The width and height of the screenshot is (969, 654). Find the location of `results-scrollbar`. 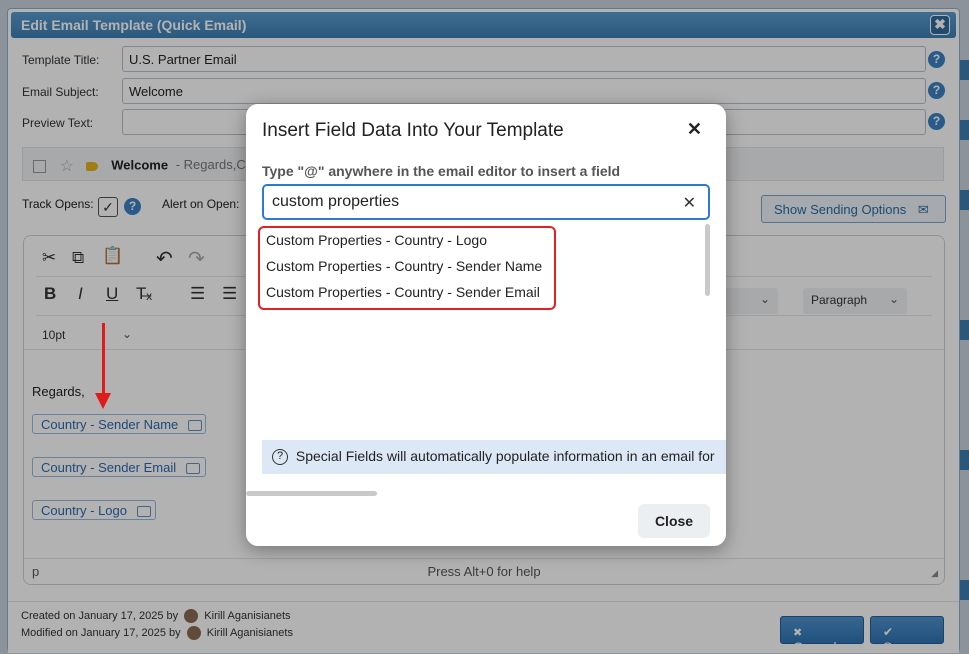

results-scrollbar is located at coordinates (707, 260).